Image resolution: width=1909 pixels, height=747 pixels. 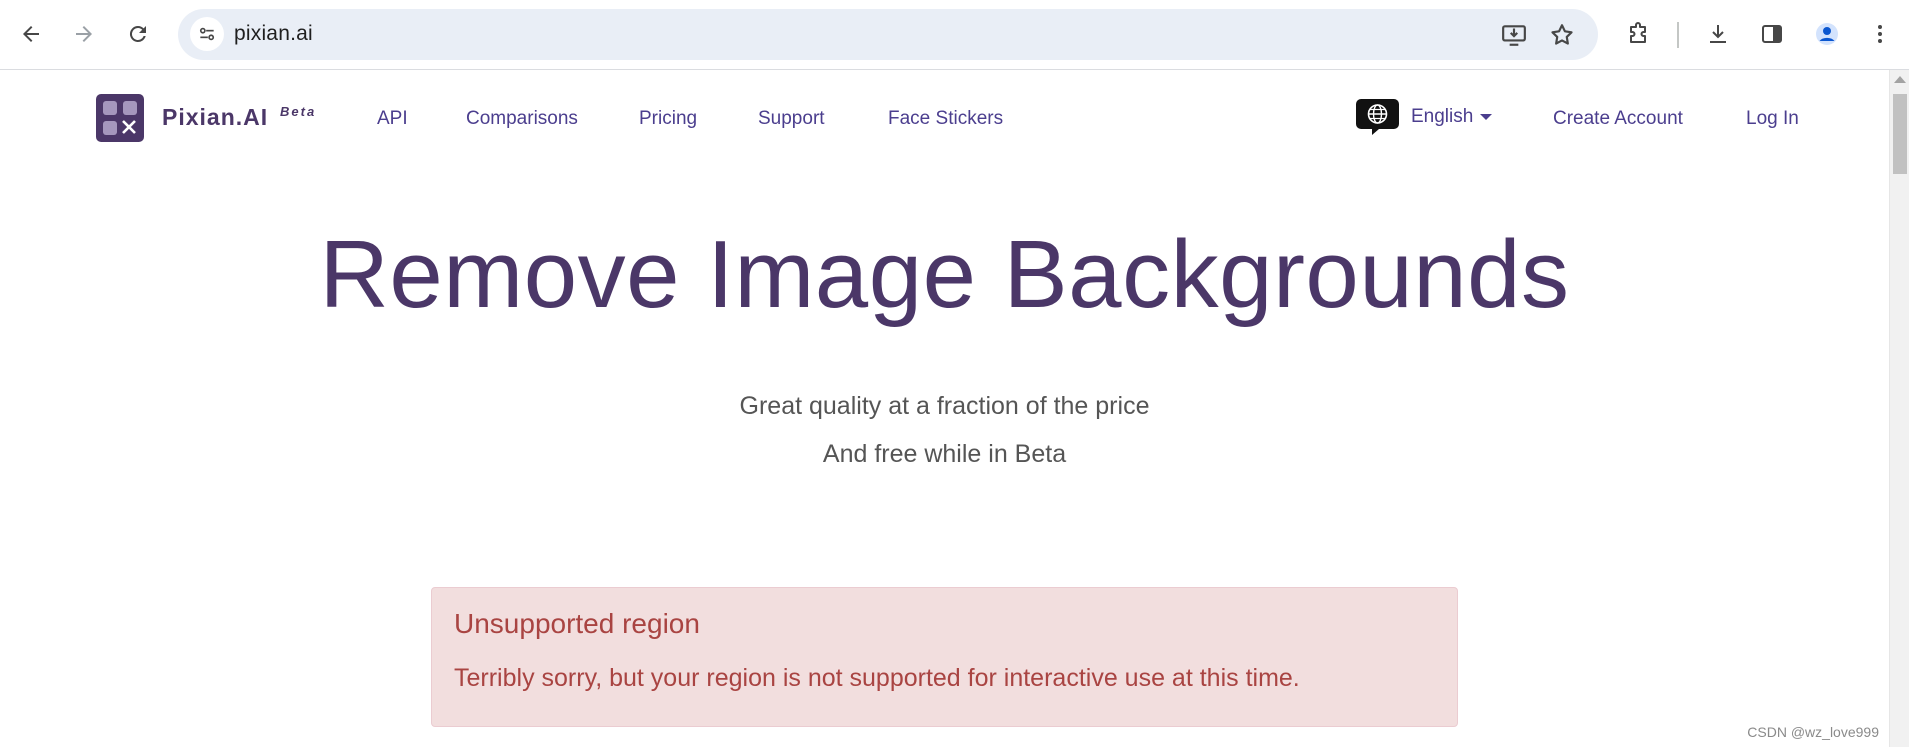 I want to click on side-panel-button, so click(x=1772, y=34).